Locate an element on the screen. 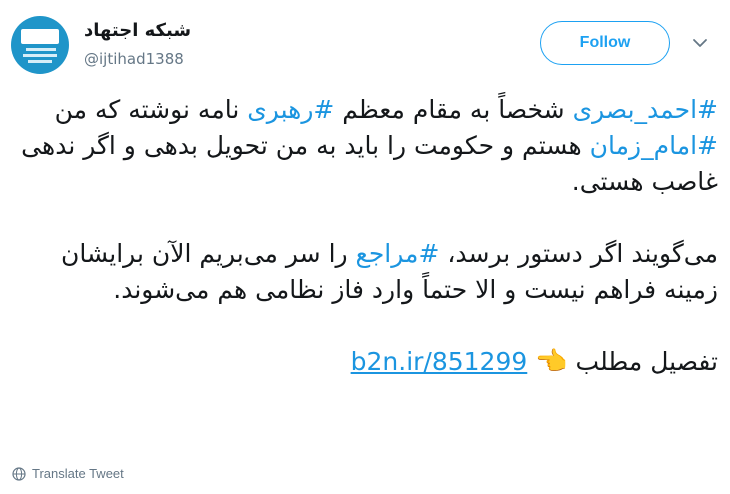  hashtag-link: #مراجع is located at coordinates (398, 253).